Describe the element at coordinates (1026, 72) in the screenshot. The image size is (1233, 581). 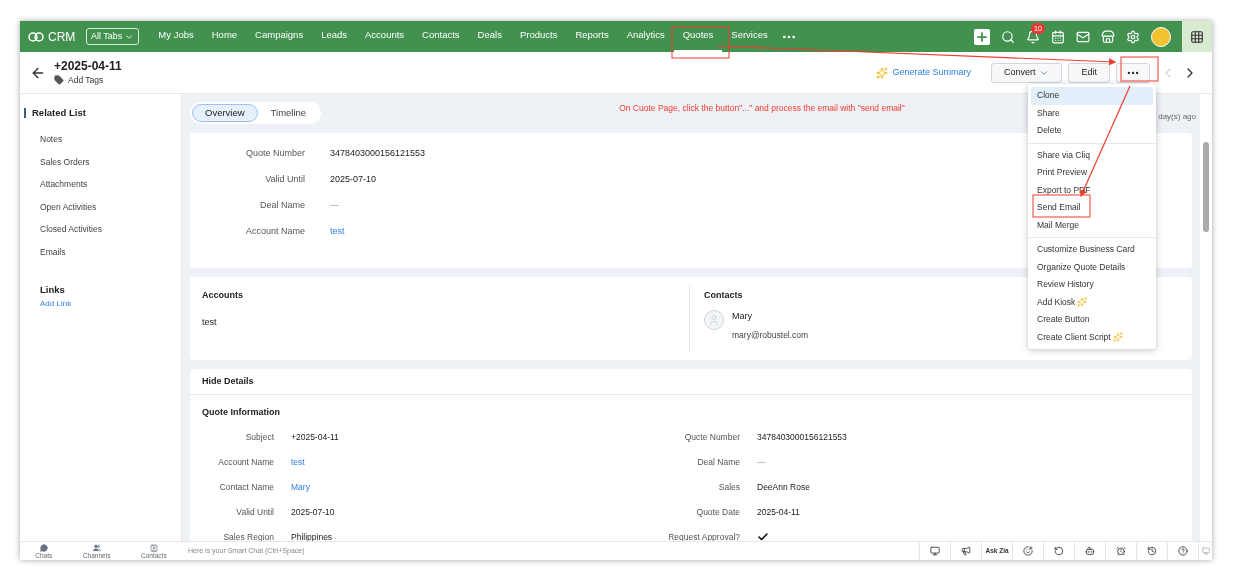
I see `convert-button: Convert` at that location.